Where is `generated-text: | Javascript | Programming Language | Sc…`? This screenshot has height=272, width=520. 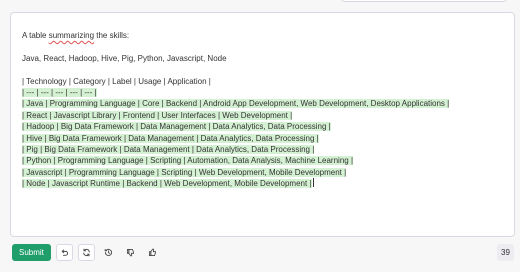
generated-text: | Javascript | Programming Language | Sc… is located at coordinates (184, 172).